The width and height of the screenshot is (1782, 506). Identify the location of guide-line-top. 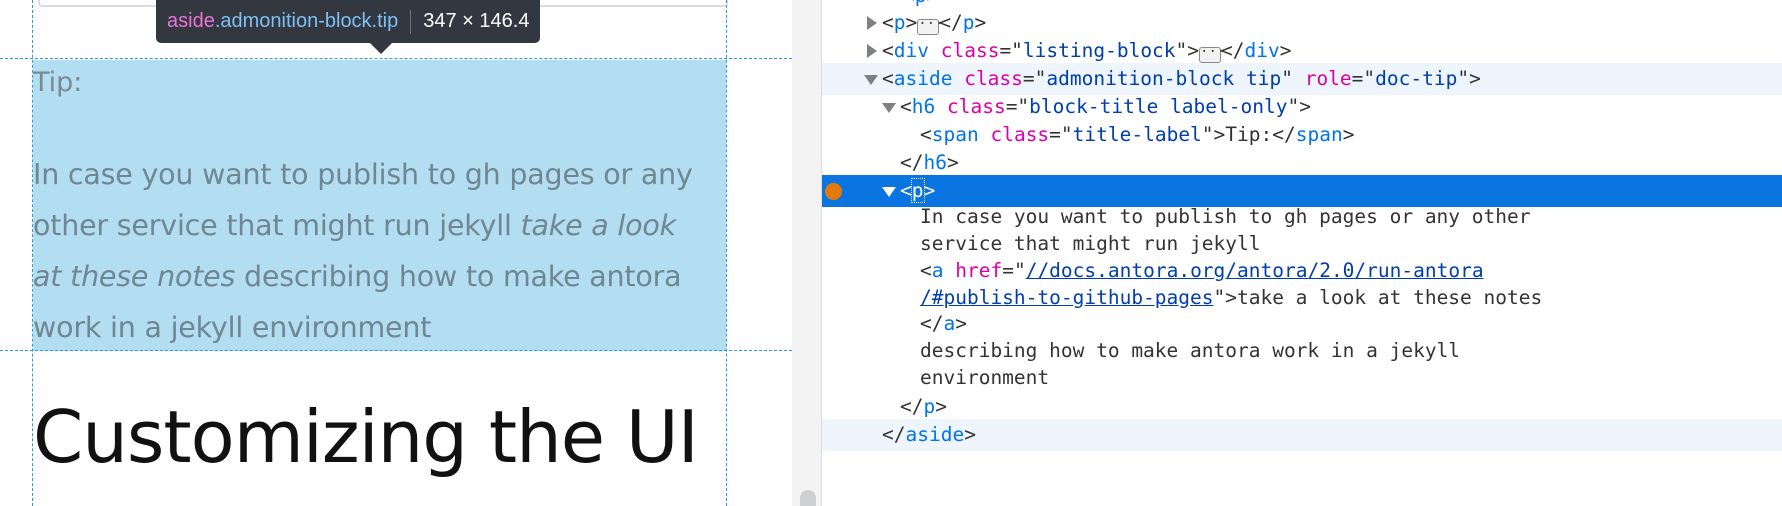
(396, 58).